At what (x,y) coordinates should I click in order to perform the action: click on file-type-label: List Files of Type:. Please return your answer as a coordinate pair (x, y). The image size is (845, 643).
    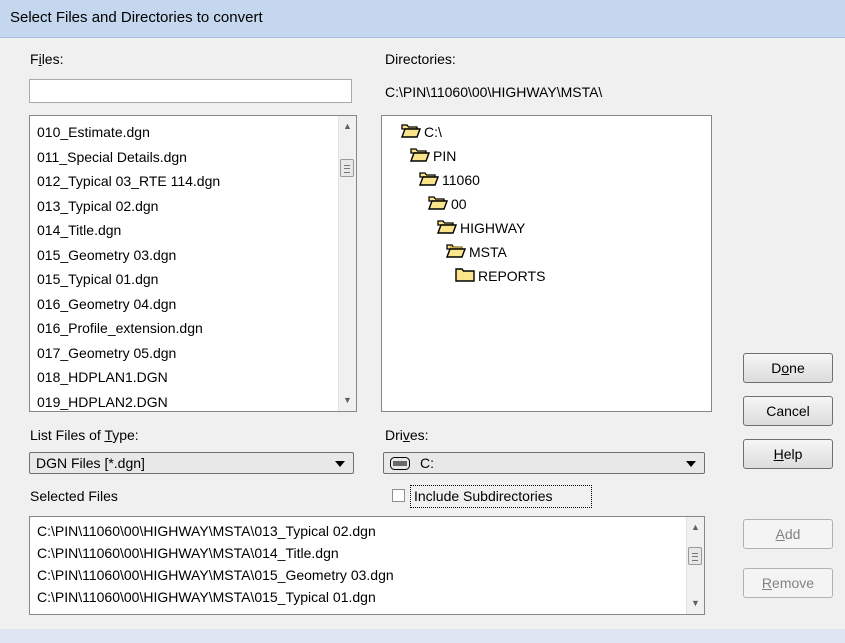
    Looking at the image, I should click on (84, 435).